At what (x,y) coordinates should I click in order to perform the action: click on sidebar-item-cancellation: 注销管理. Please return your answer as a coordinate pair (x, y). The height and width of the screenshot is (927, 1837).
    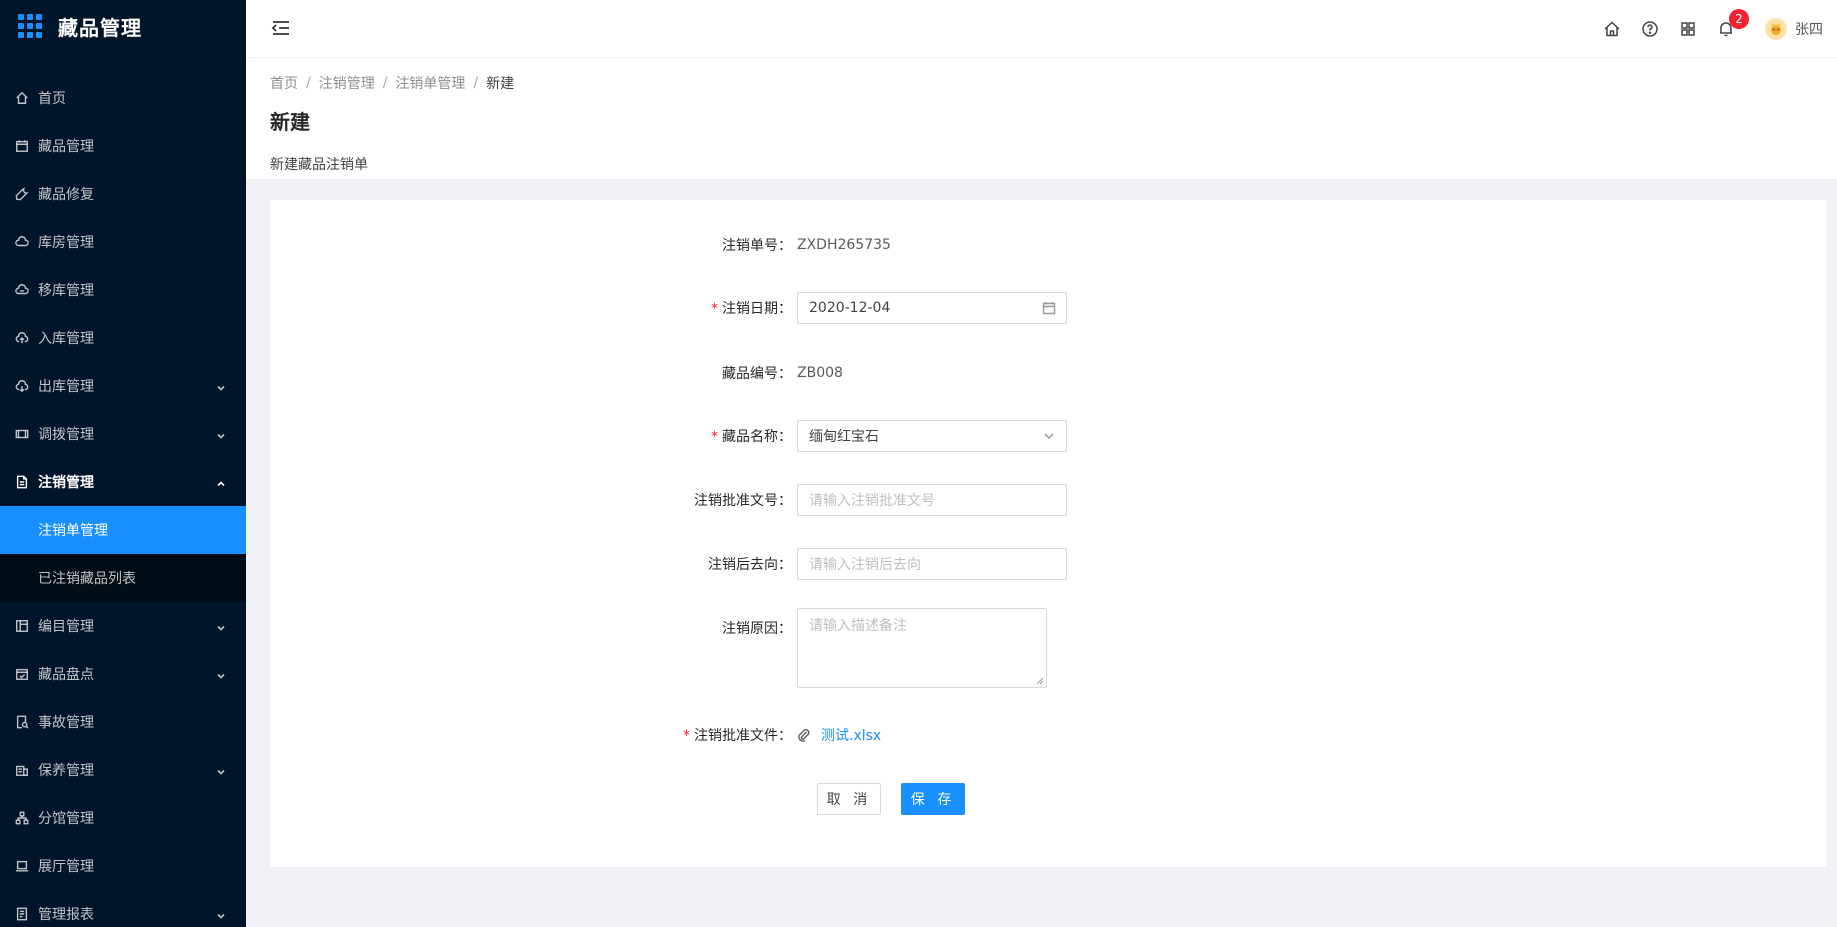
    Looking at the image, I should click on (123, 482).